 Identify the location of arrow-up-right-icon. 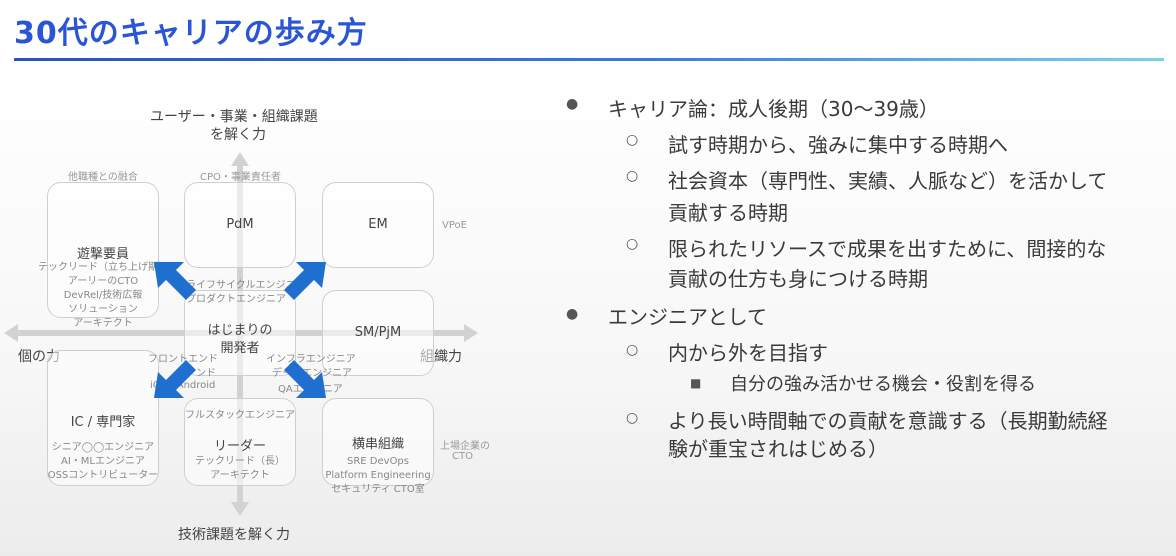
(305, 281).